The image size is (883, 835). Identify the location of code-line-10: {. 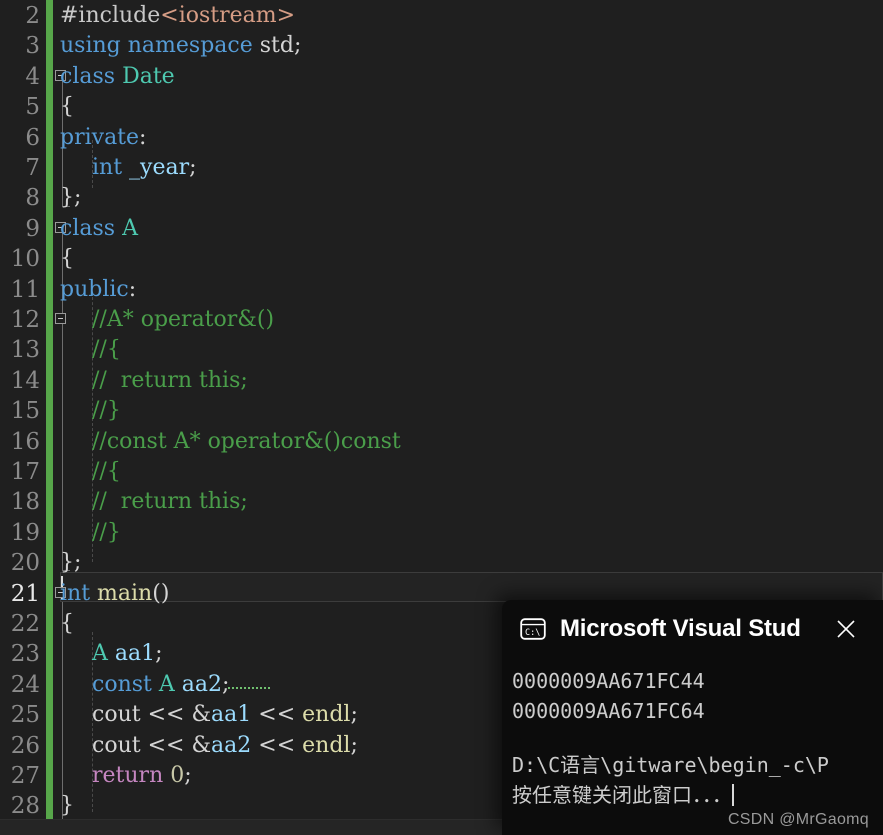
(441, 259).